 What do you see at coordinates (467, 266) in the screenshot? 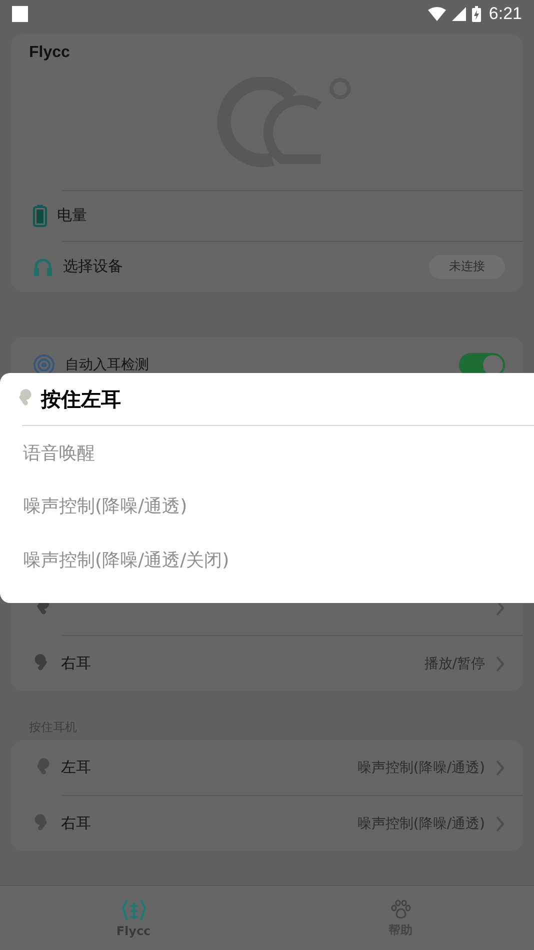
I see `connection-button: 未连接` at bounding box center [467, 266].